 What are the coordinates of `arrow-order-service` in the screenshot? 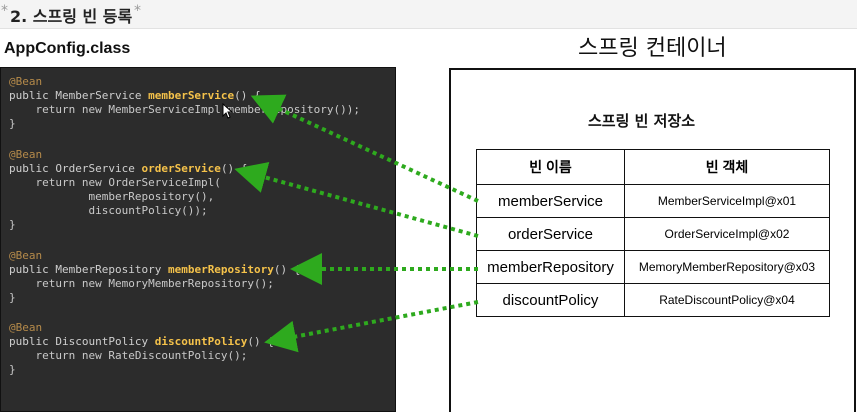 It's located at (356, 199).